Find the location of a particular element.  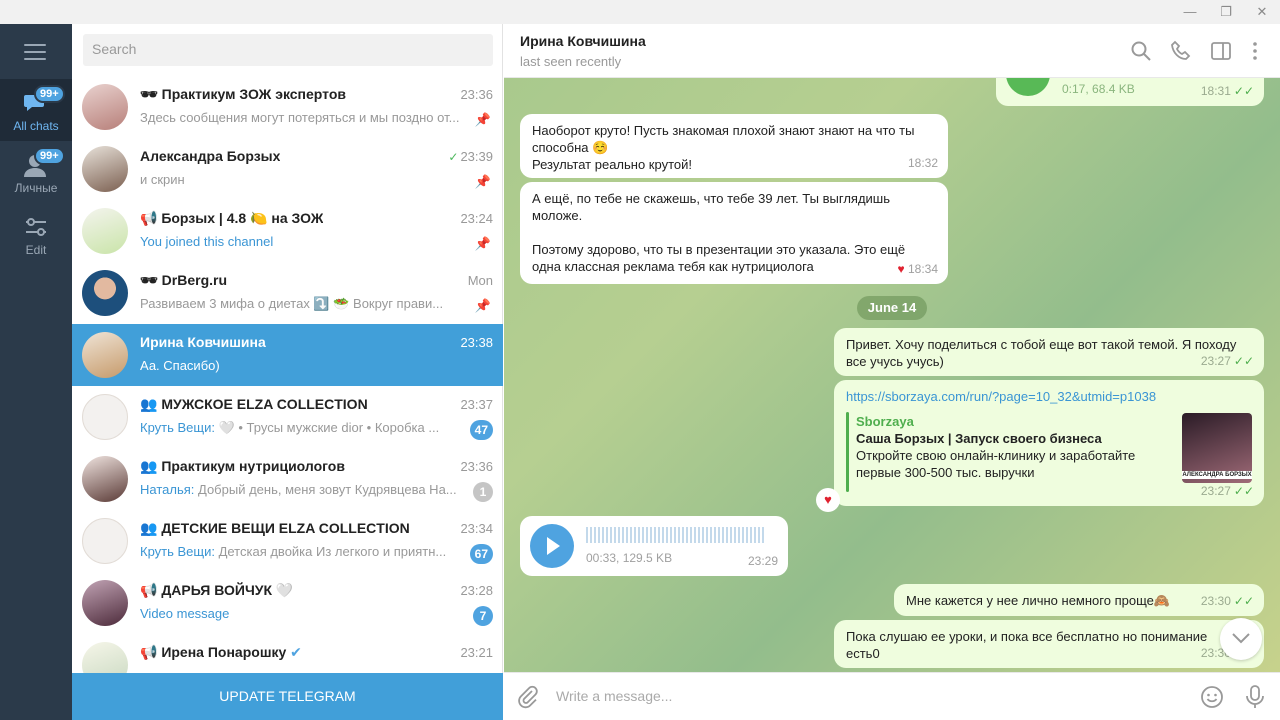

chat-name: 📢 Ирена Понарошку ✔ is located at coordinates (221, 652).